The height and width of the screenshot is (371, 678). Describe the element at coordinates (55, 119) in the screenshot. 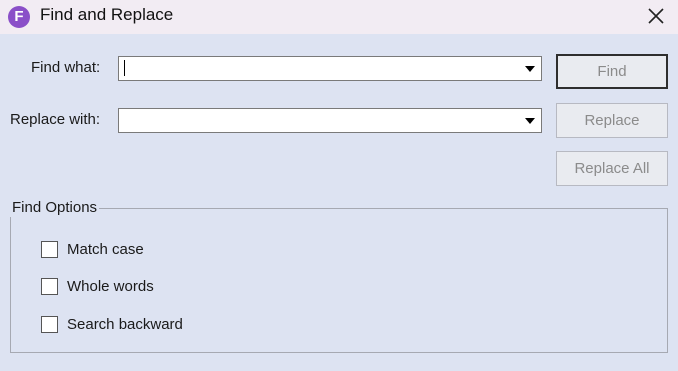

I see `replace-with-label: Replace with:` at that location.